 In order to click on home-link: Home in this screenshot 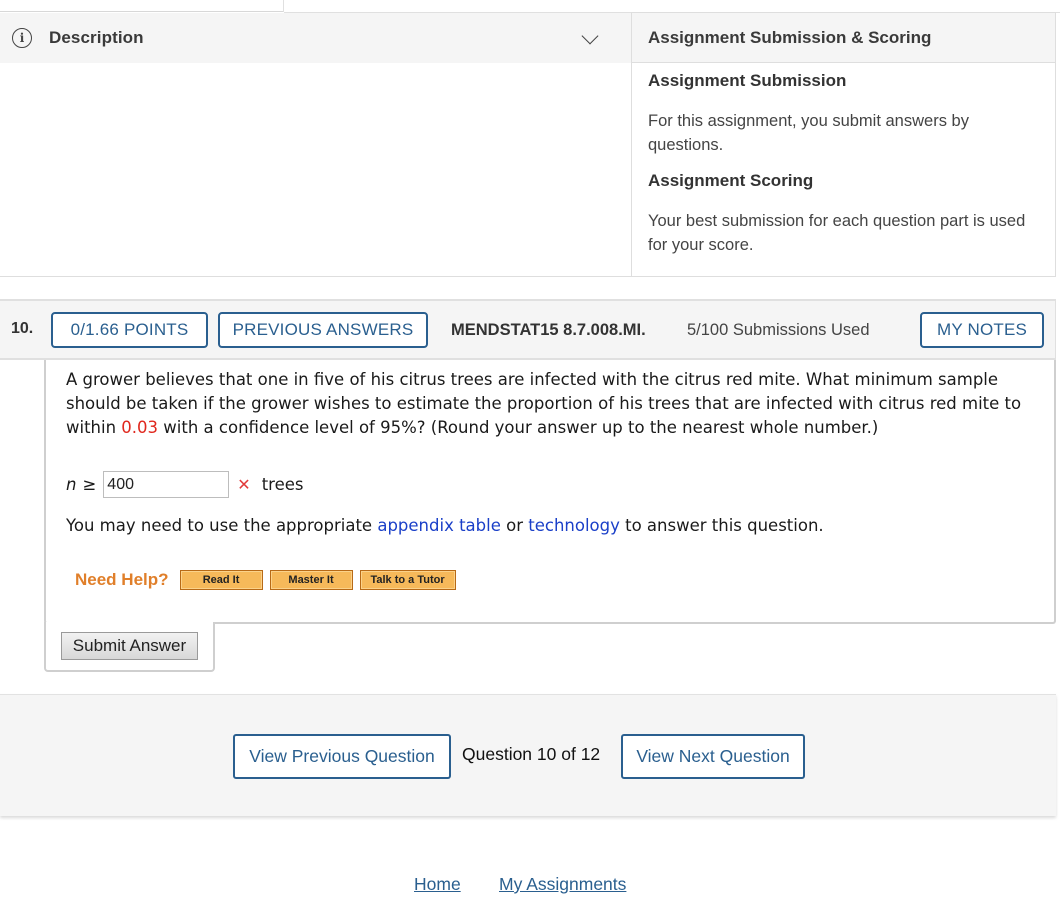, I will do `click(437, 884)`.